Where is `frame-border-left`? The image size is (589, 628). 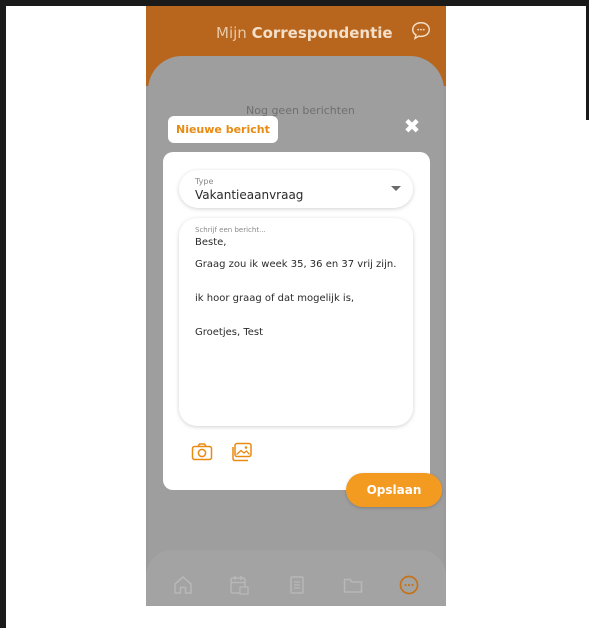 frame-border-left is located at coordinates (3, 314).